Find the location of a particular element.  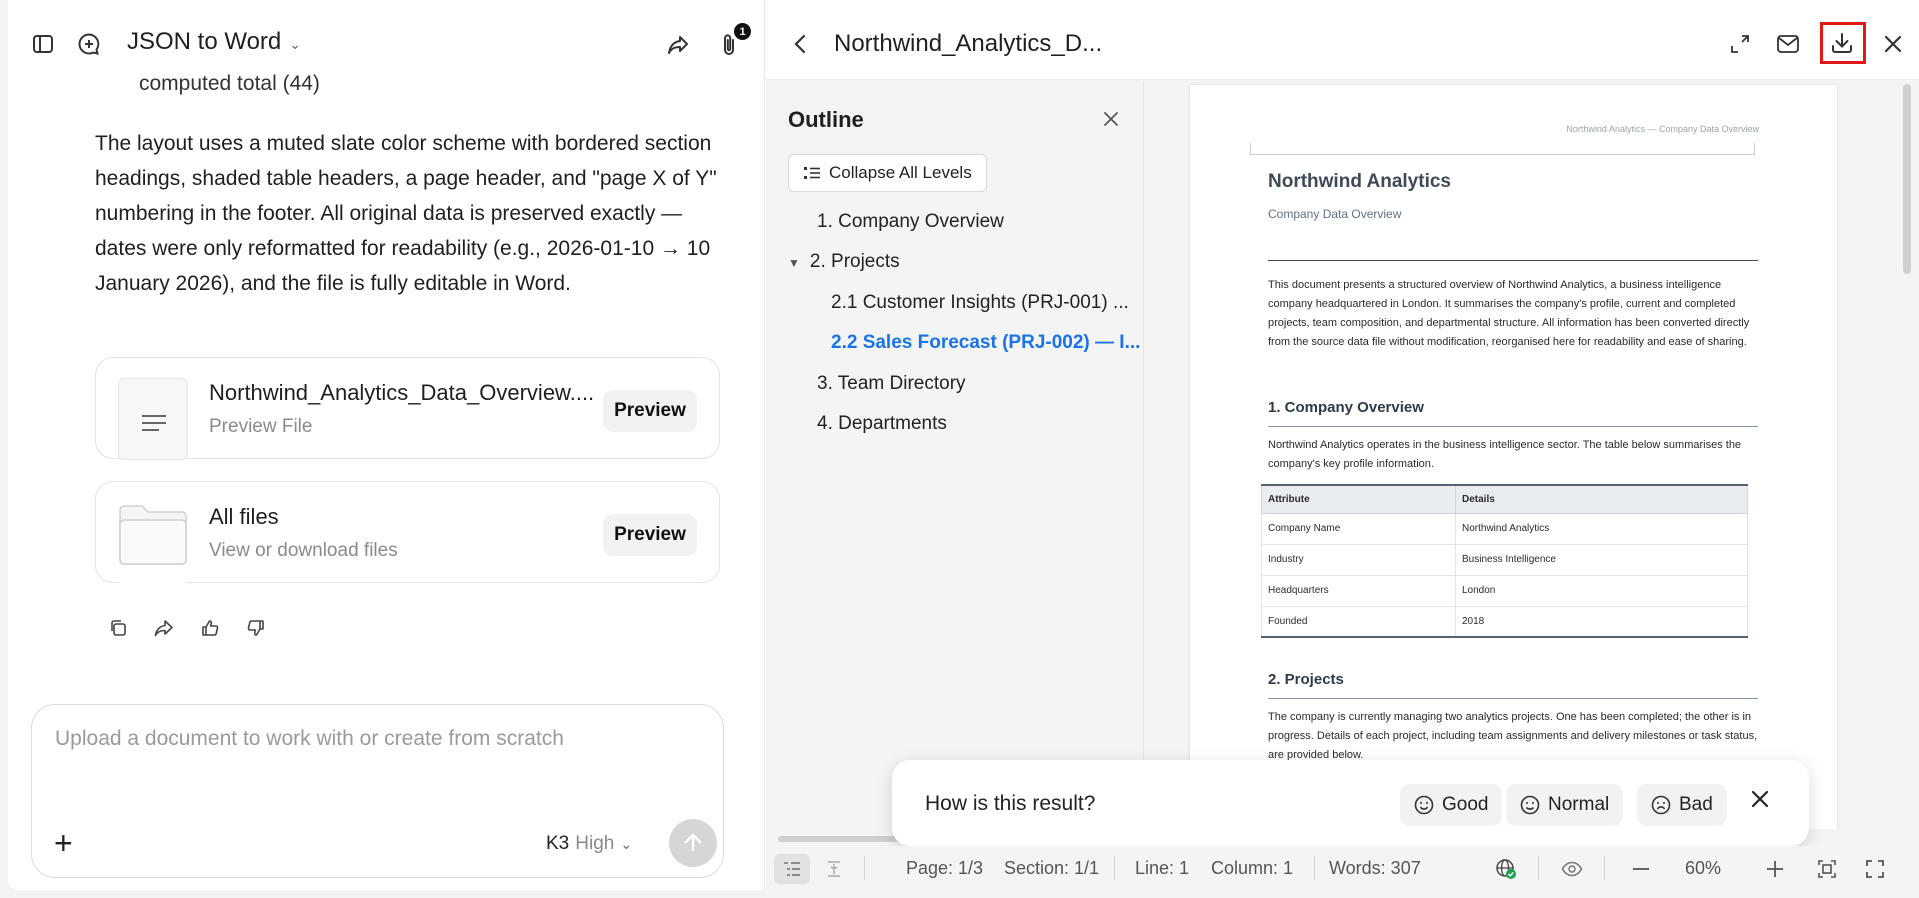

collapse-all-button: Collapse All Levels is located at coordinates (887, 173).